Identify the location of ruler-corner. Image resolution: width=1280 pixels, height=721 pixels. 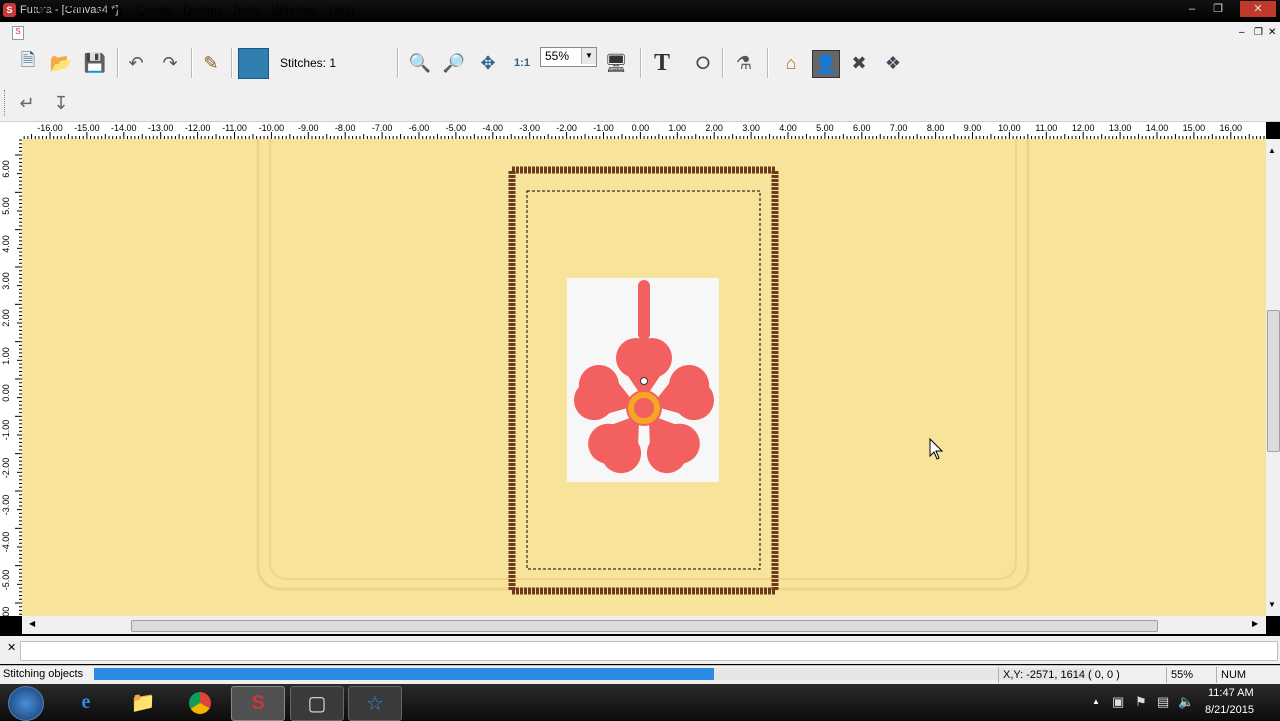
(11, 130).